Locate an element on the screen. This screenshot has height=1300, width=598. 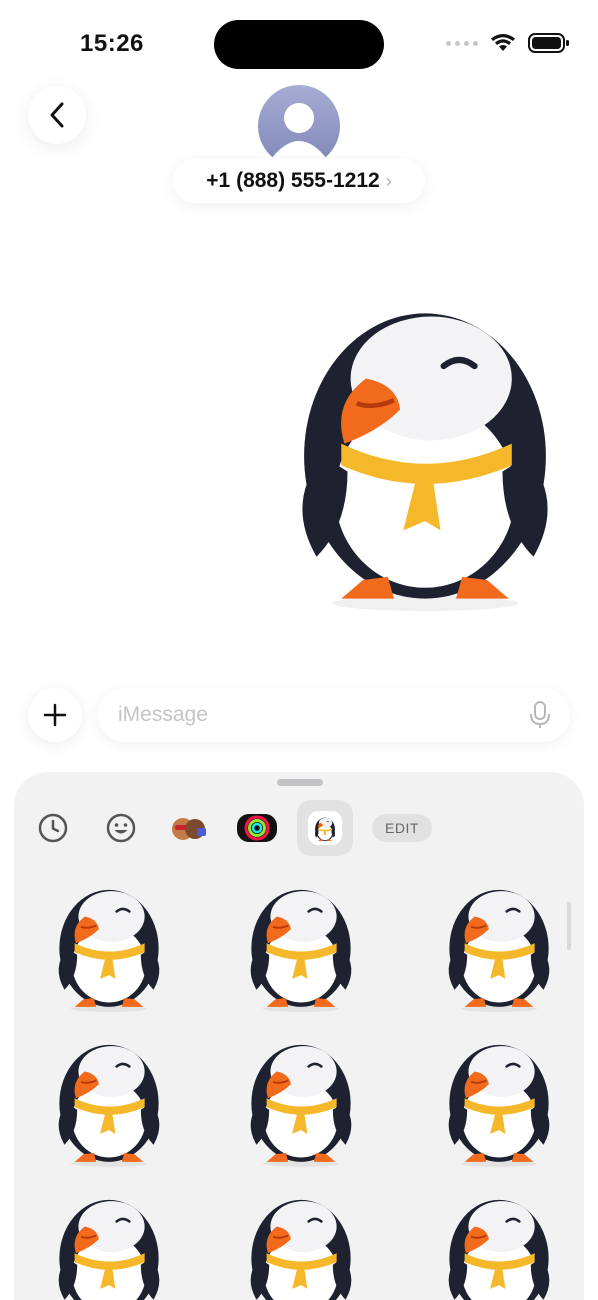
contact-avatar is located at coordinates (299, 126).